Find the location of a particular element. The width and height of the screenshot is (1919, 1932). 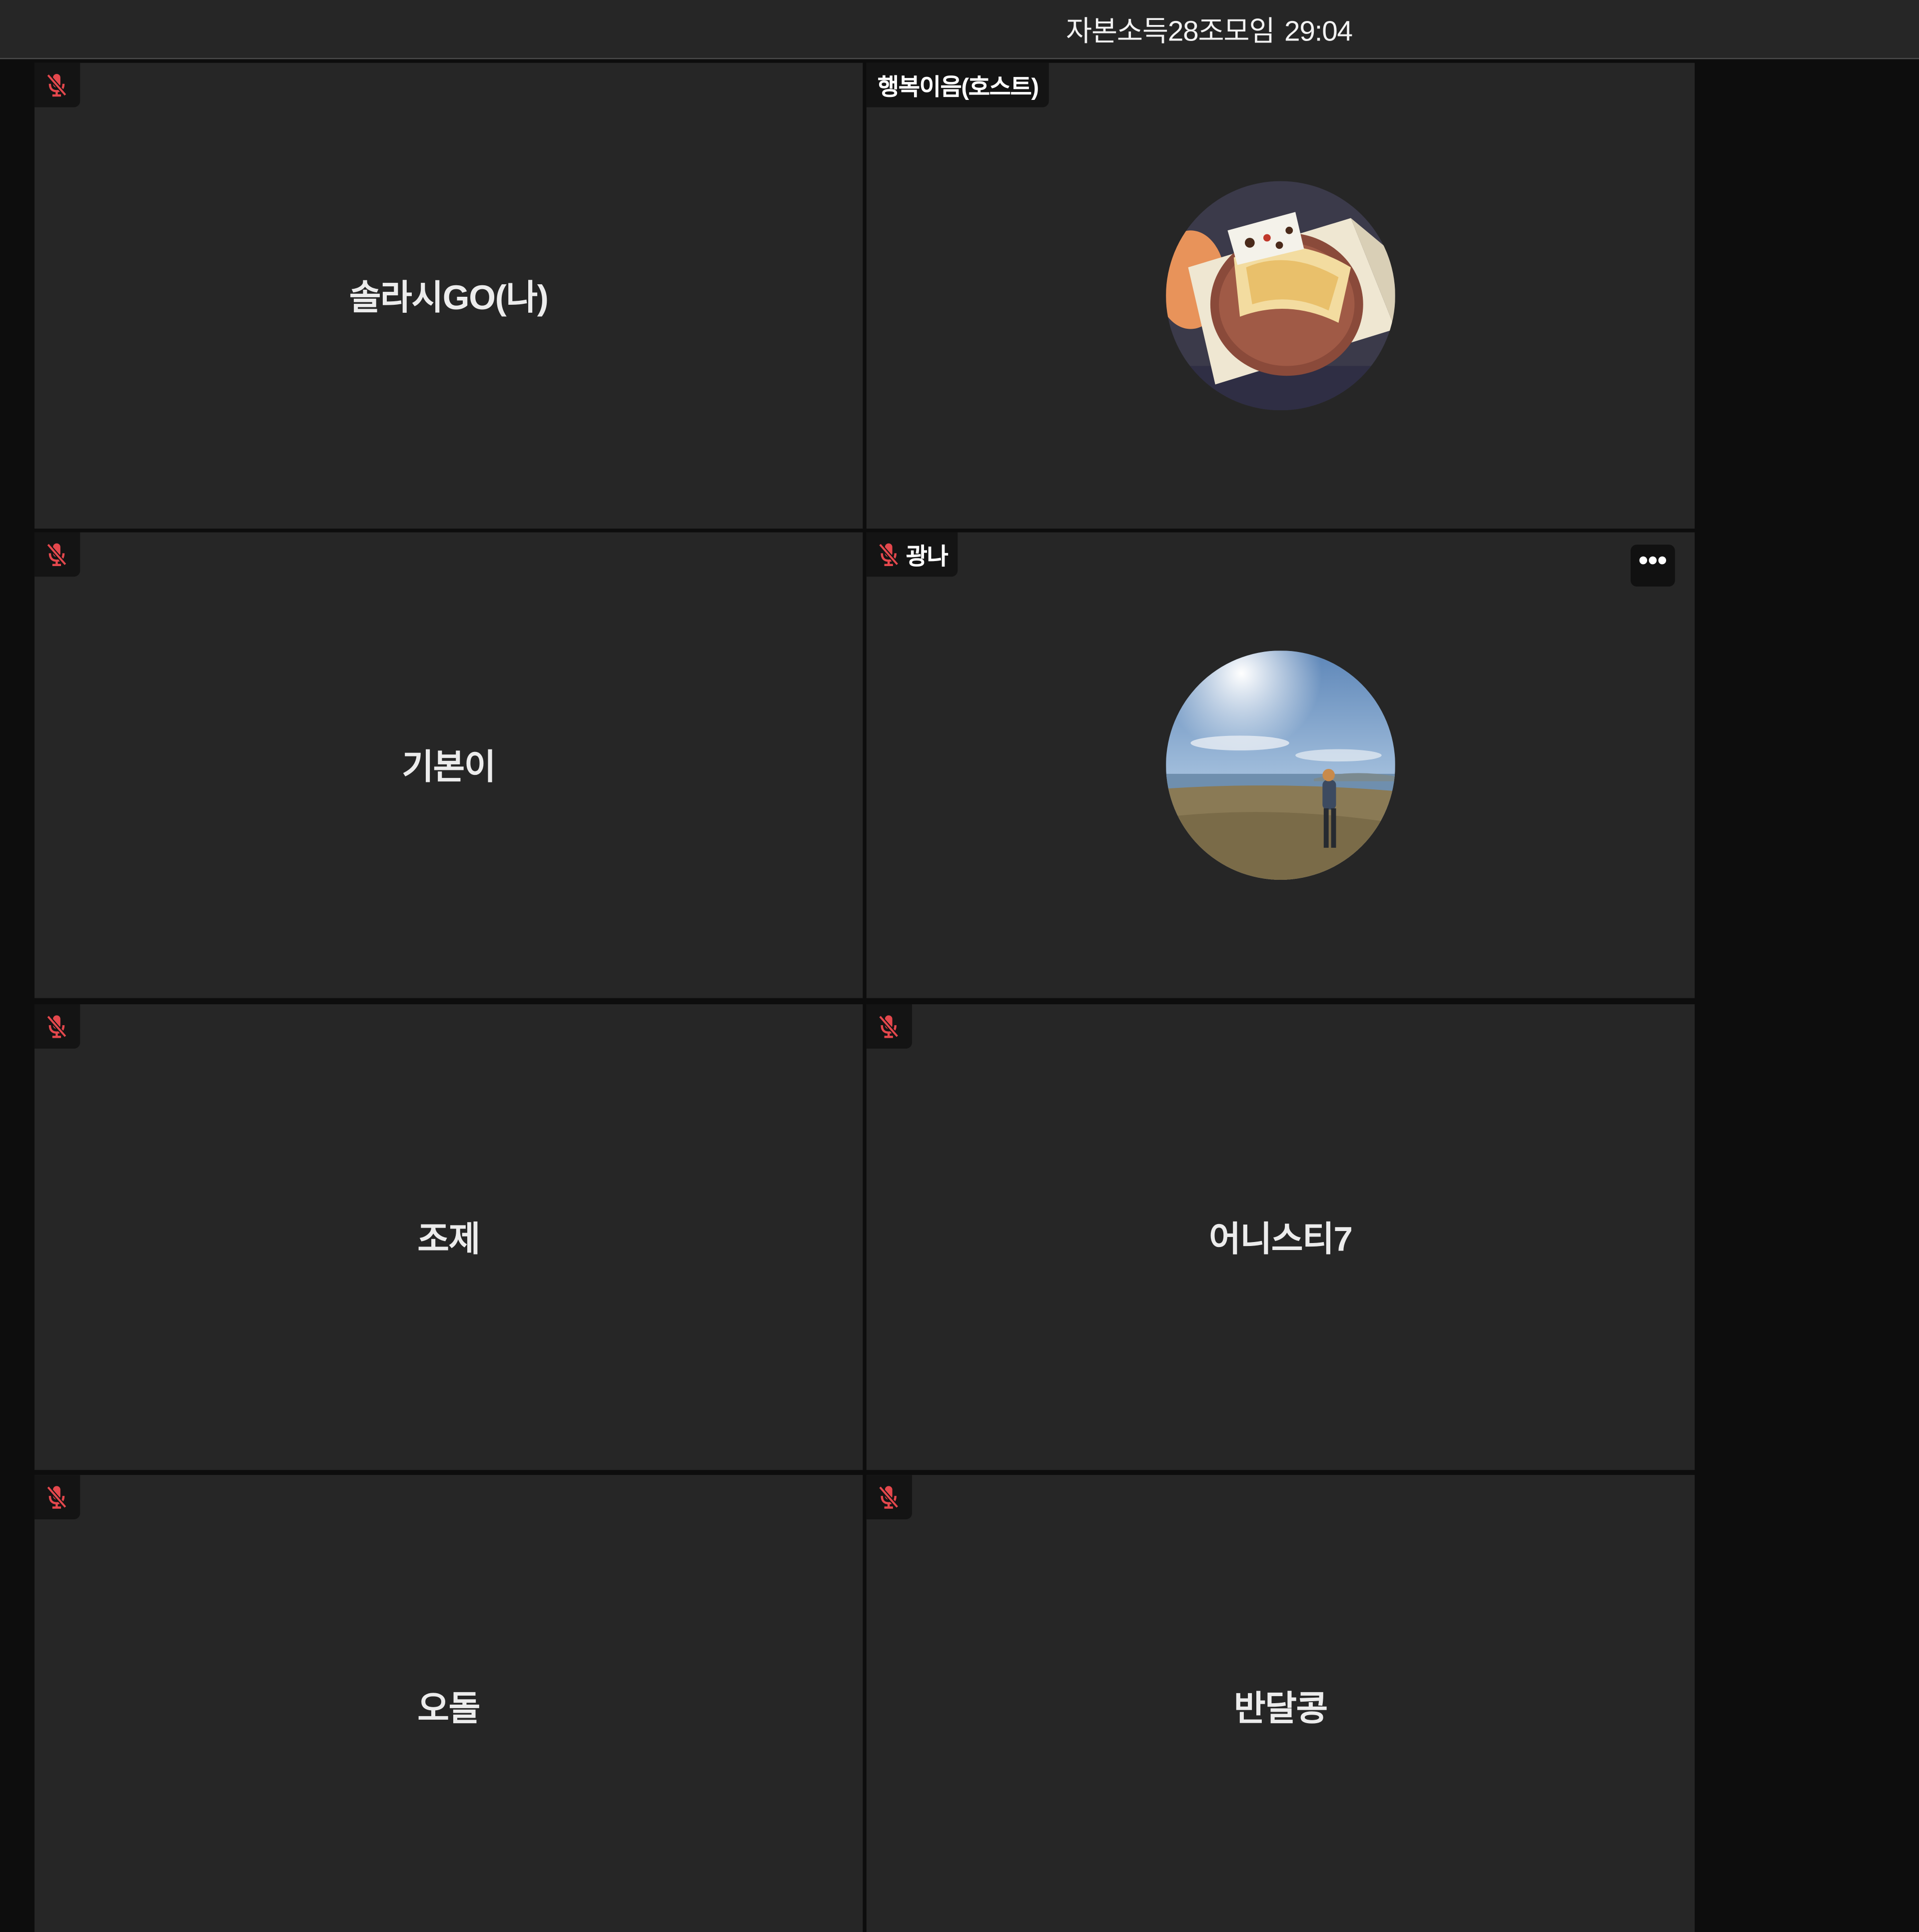

participant-name: 기본이 is located at coordinates (449, 767).